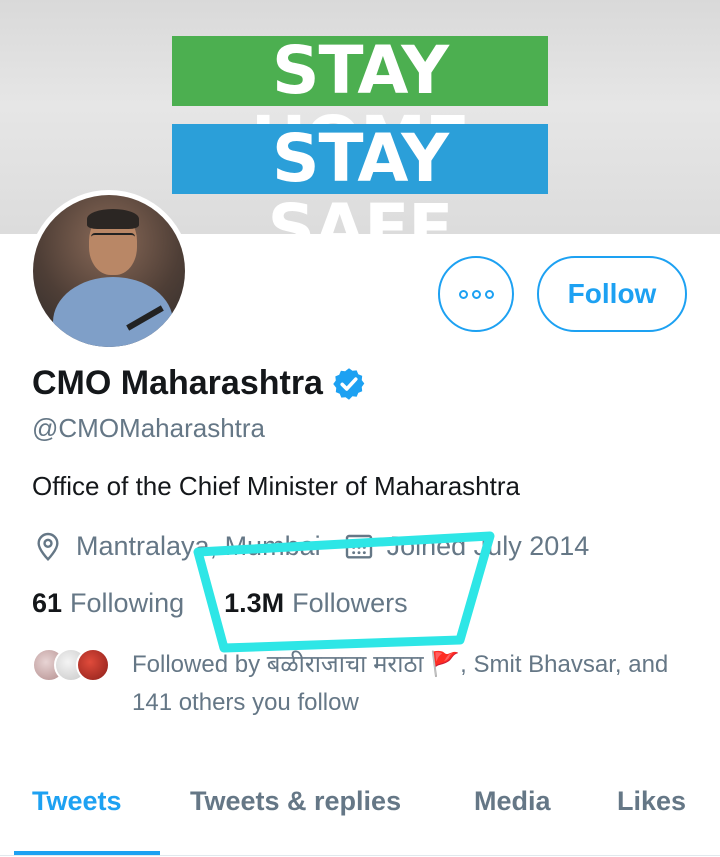 This screenshot has height=857, width=720. Describe the element at coordinates (93, 665) in the screenshot. I see `follower-avatar` at that location.